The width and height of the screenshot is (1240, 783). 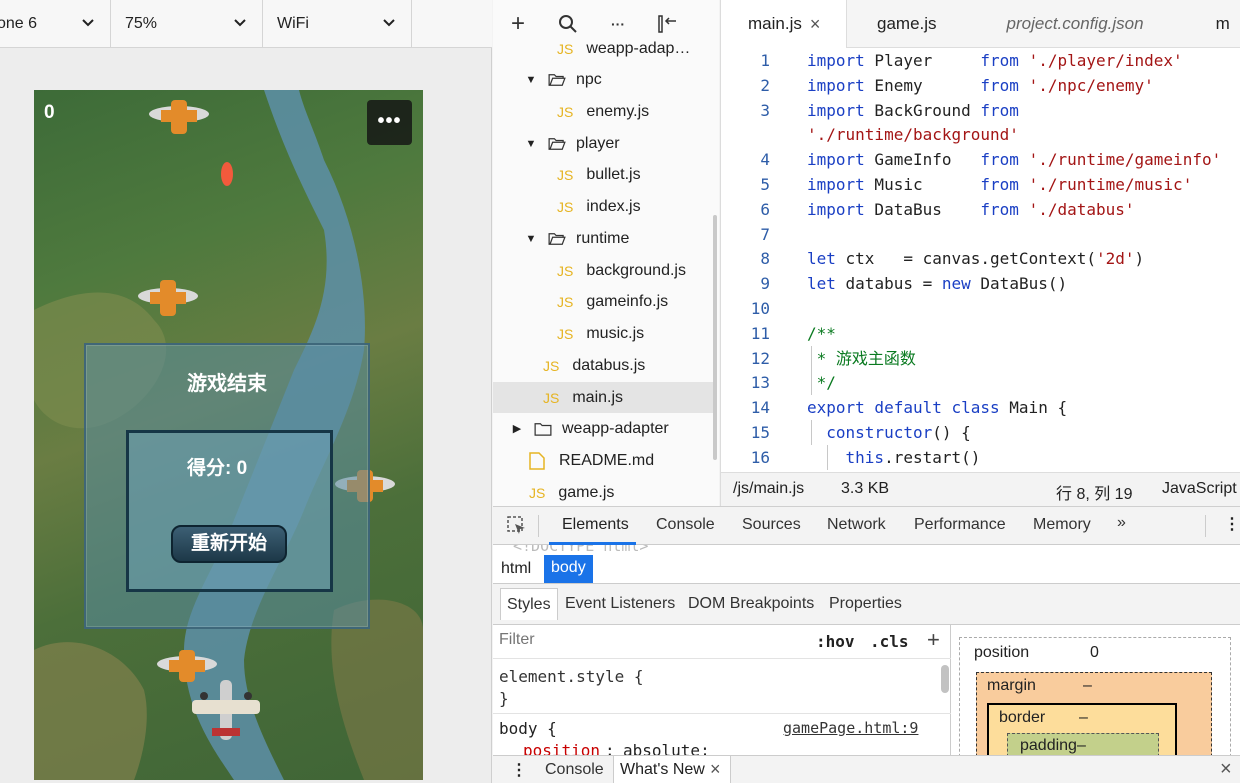 What do you see at coordinates (620, 604) in the screenshot?
I see `subtab-event-listeners: Event Listeners` at bounding box center [620, 604].